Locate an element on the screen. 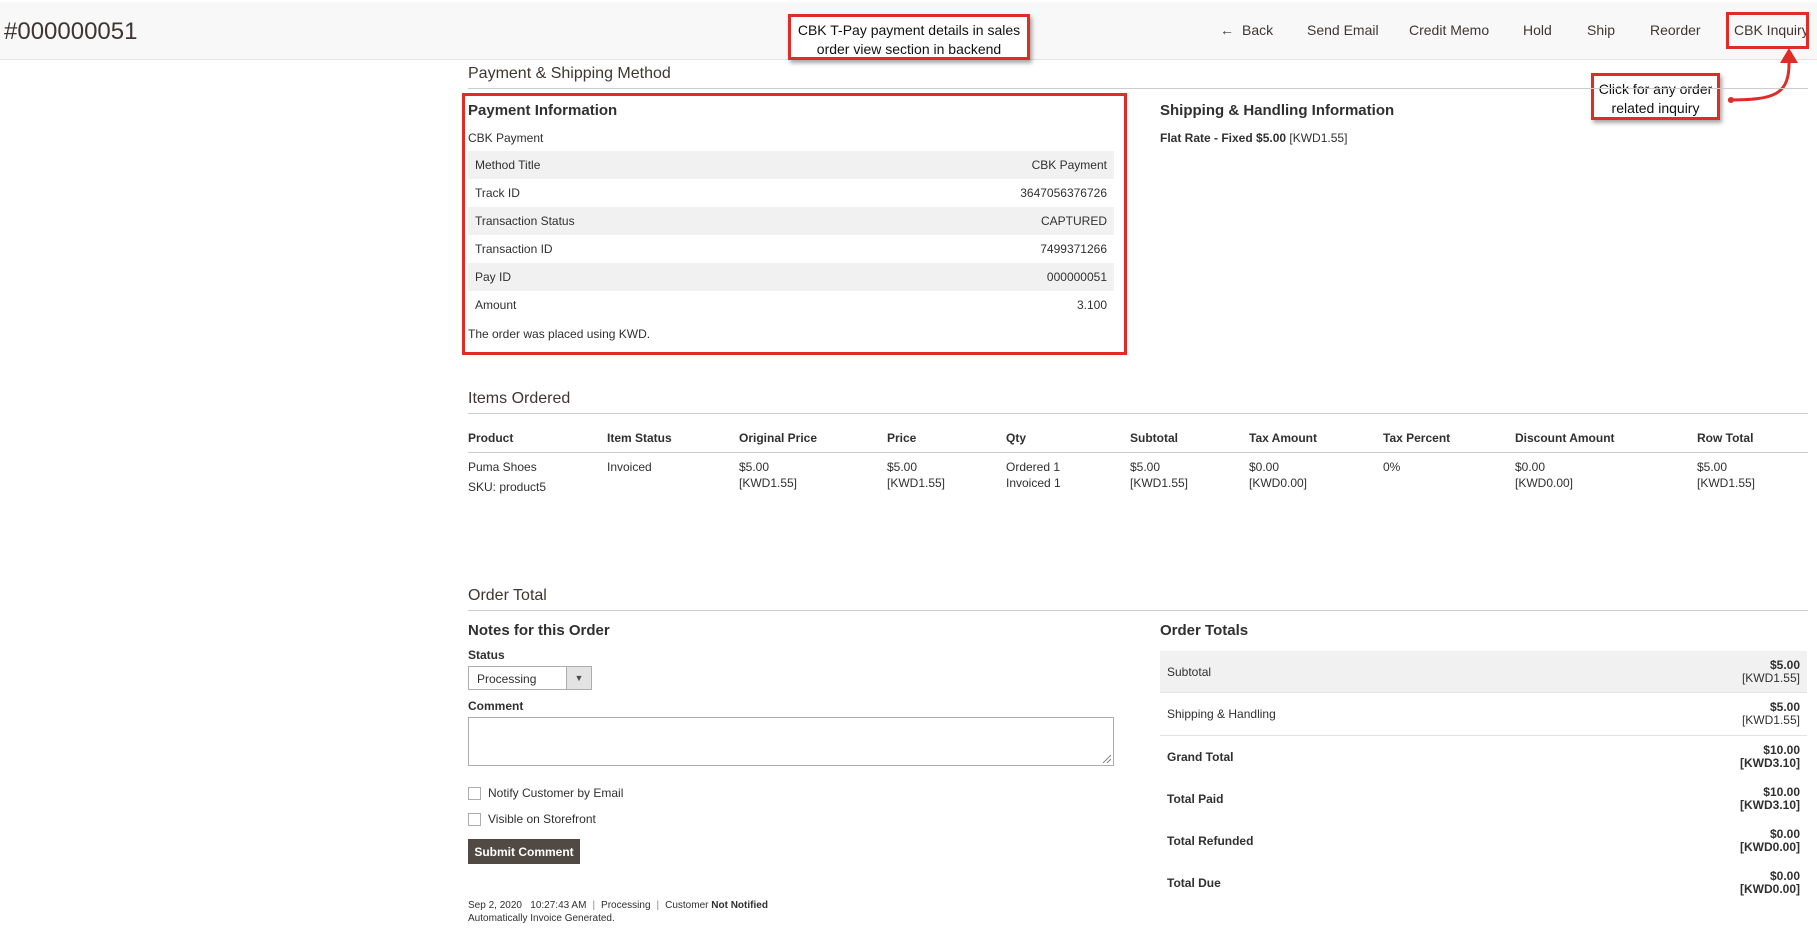 The height and width of the screenshot is (932, 1817). visible-storefront-label: Visible on Storefront is located at coordinates (542, 819).